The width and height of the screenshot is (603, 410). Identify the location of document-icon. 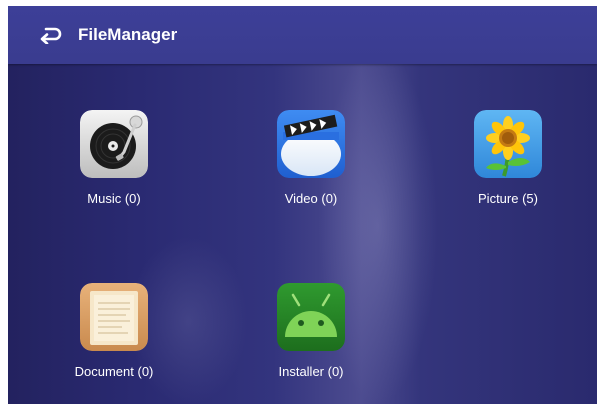
(114, 317).